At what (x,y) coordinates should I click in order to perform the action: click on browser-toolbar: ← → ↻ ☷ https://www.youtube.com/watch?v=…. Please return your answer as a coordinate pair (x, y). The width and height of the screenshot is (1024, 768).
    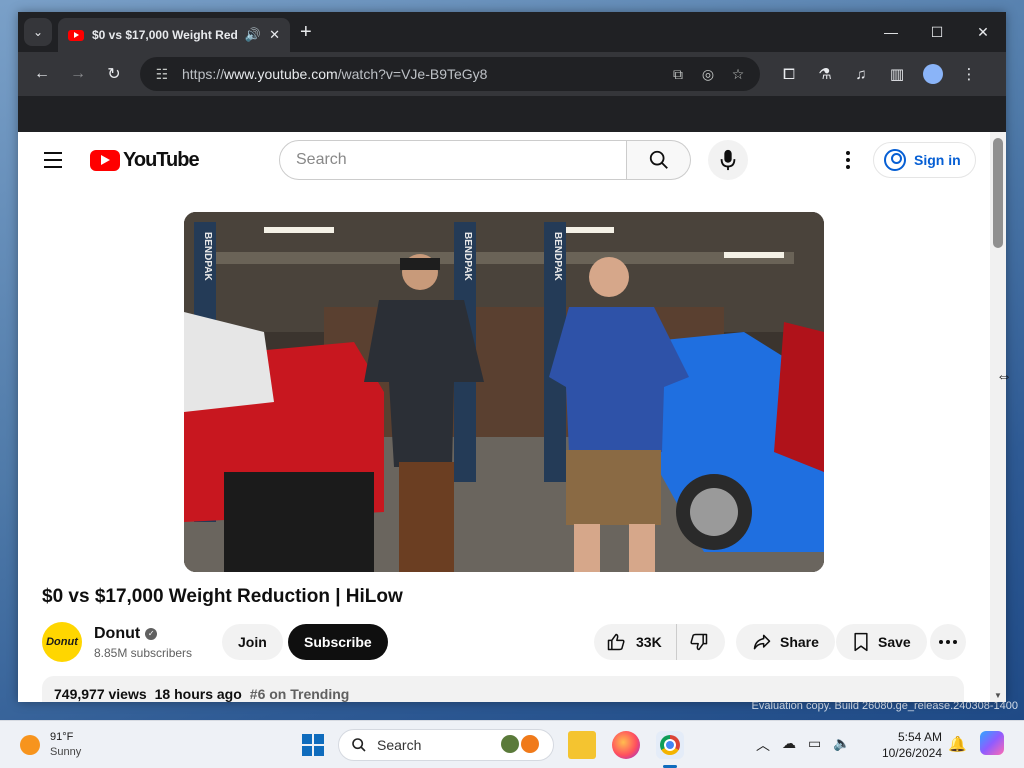
    Looking at the image, I should click on (512, 74).